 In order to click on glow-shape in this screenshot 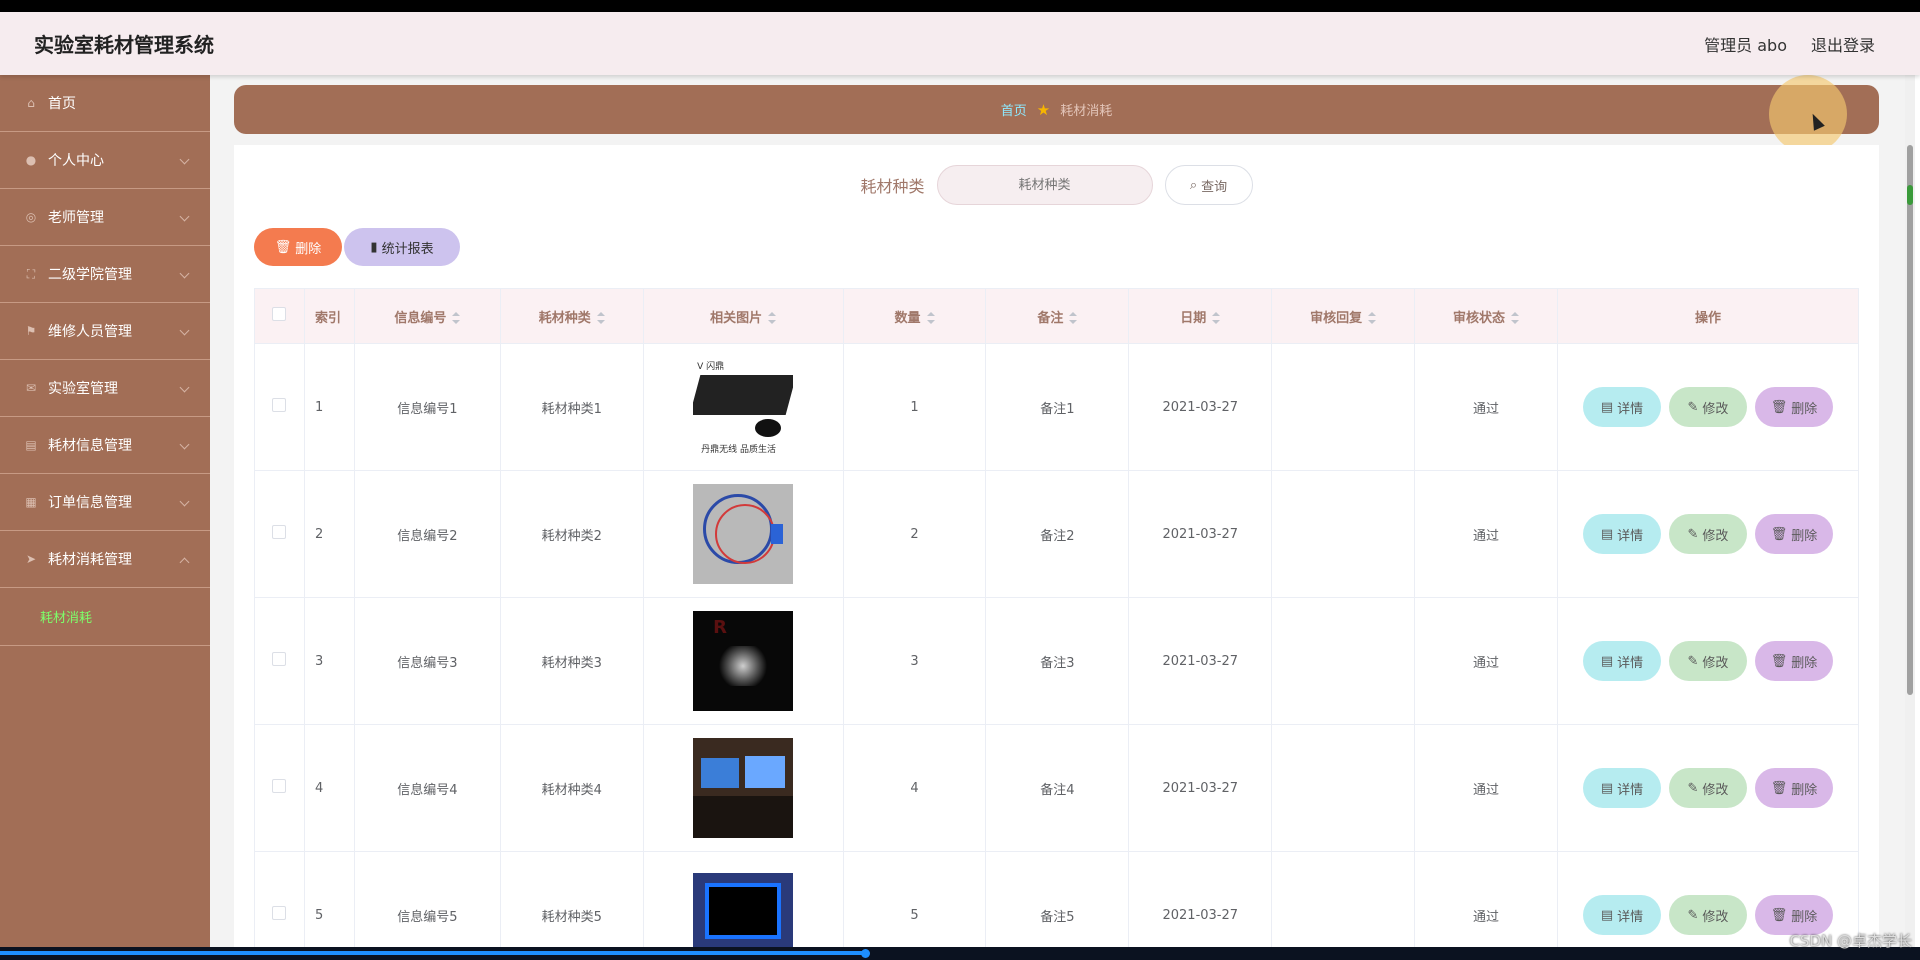, I will do `click(743, 666)`.